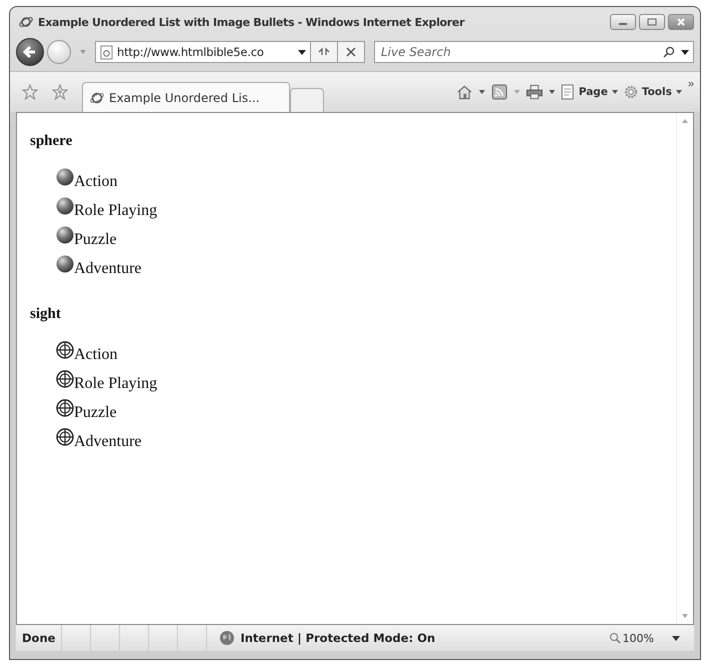 The image size is (704, 667). Describe the element at coordinates (464, 92) in the screenshot. I see `home-icon` at that location.